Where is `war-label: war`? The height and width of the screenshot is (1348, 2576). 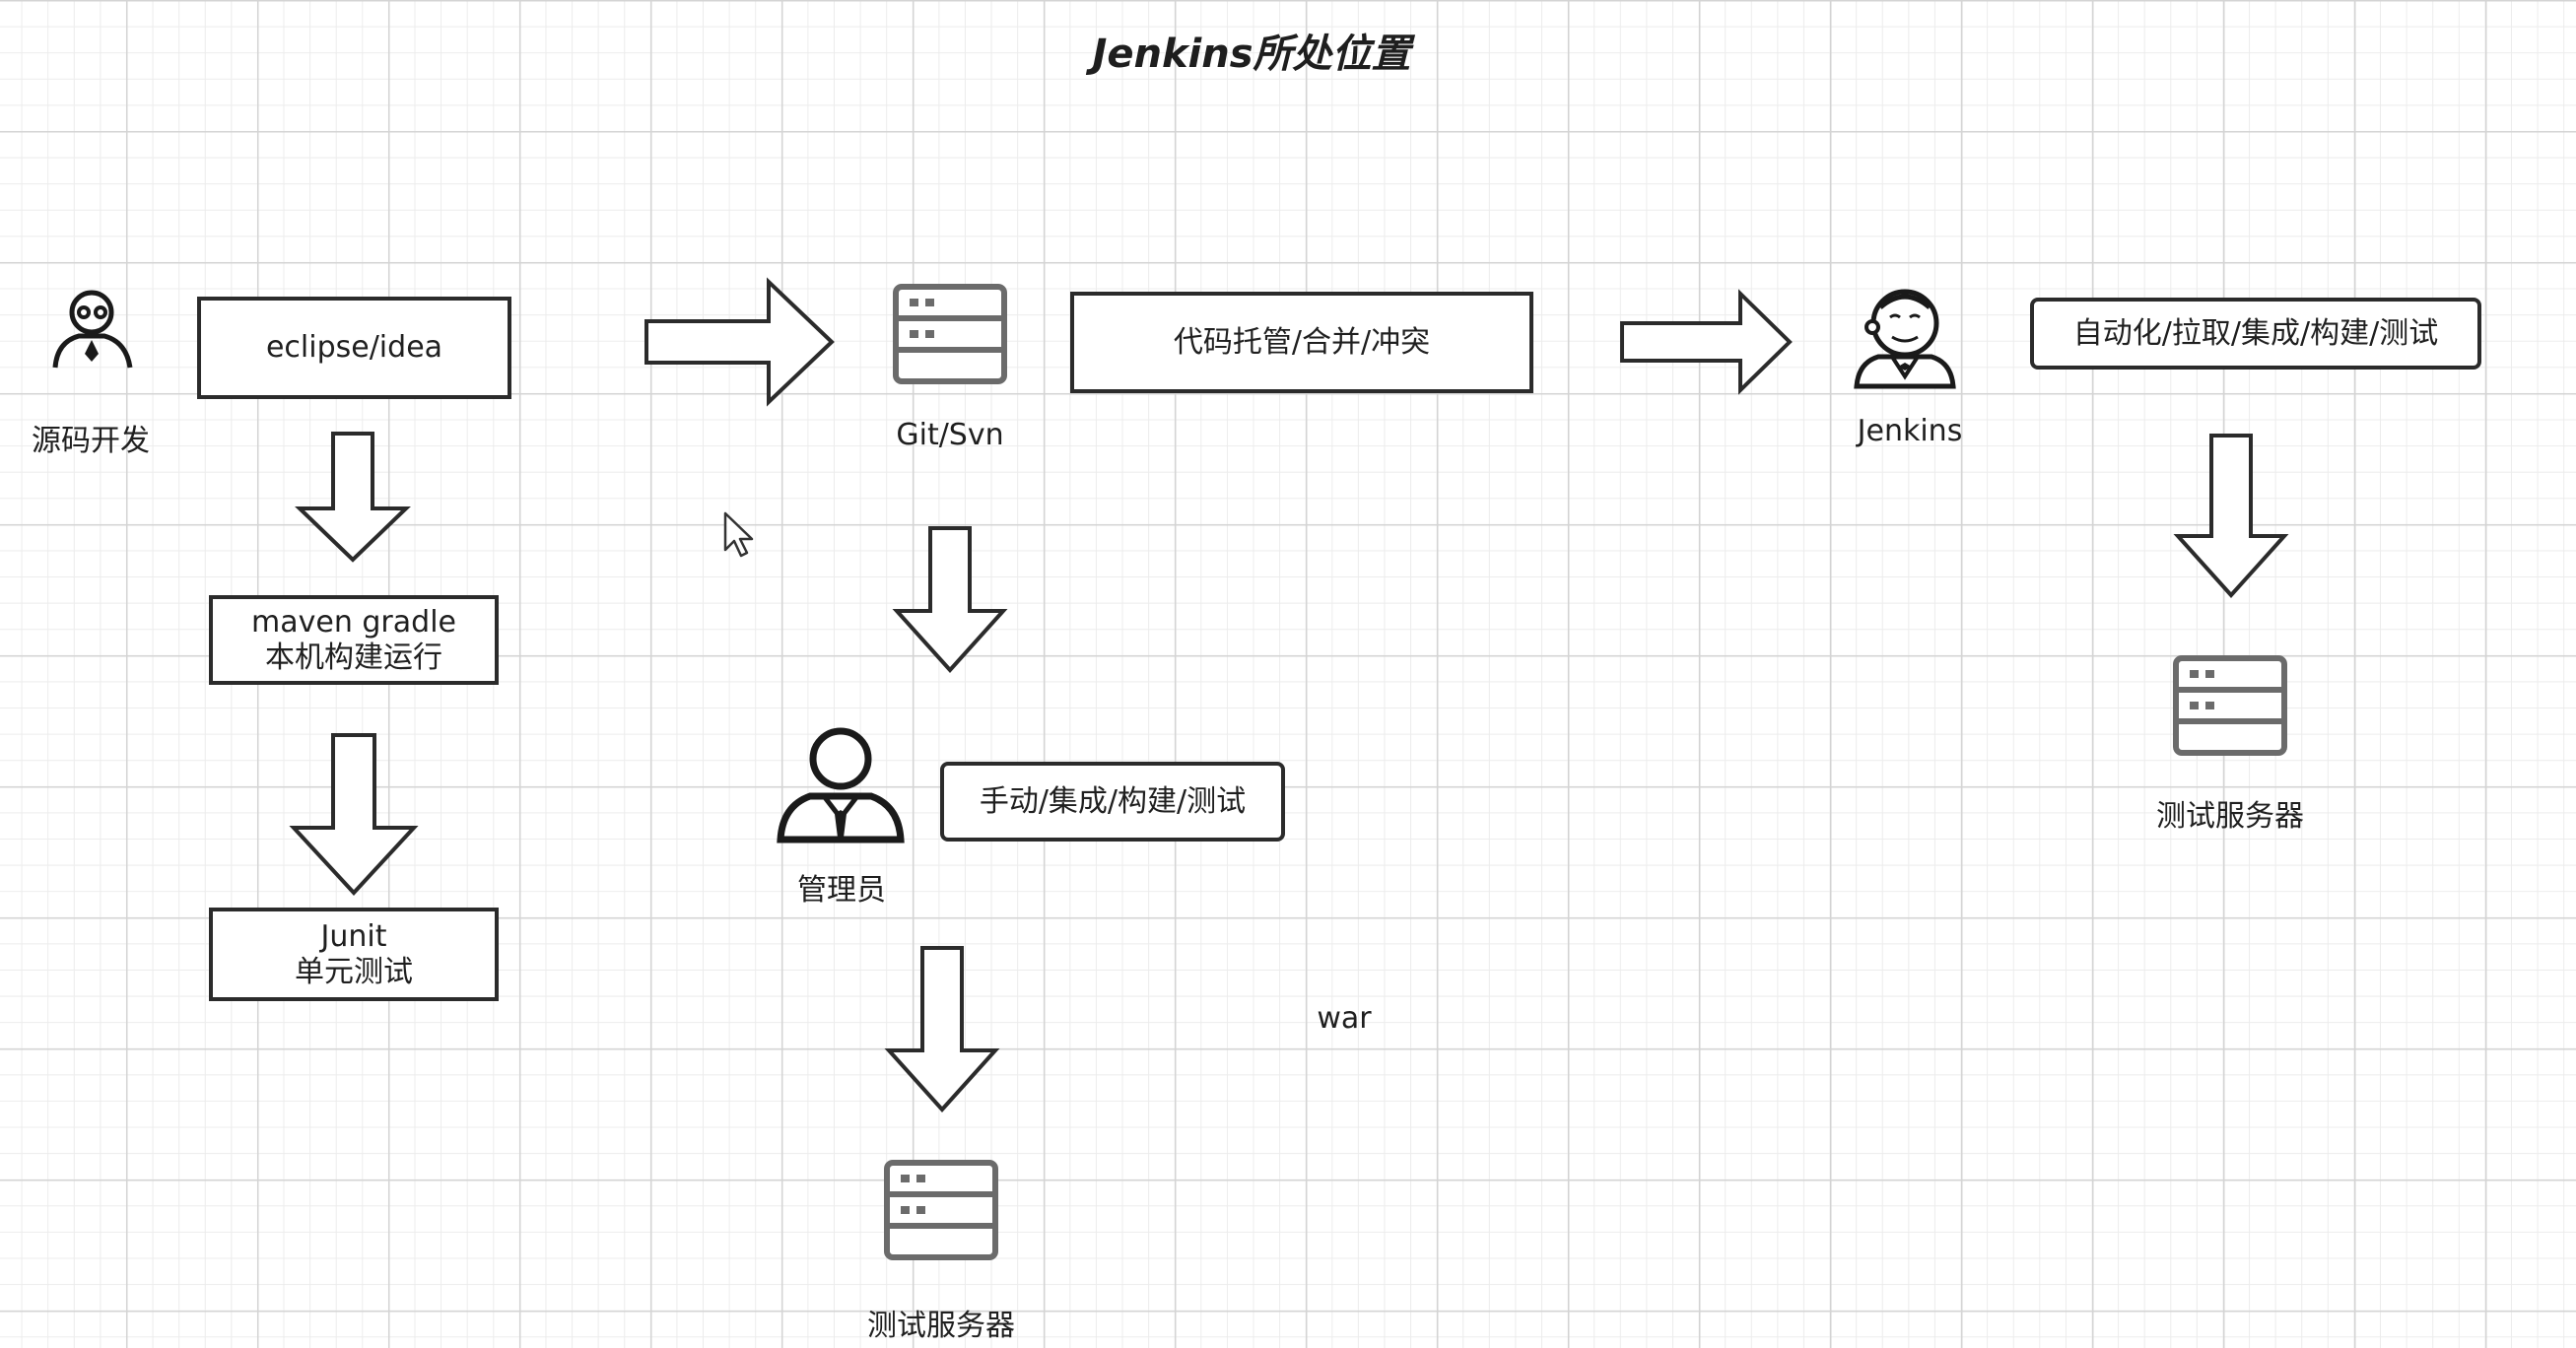
war-label: war is located at coordinates (1344, 1018).